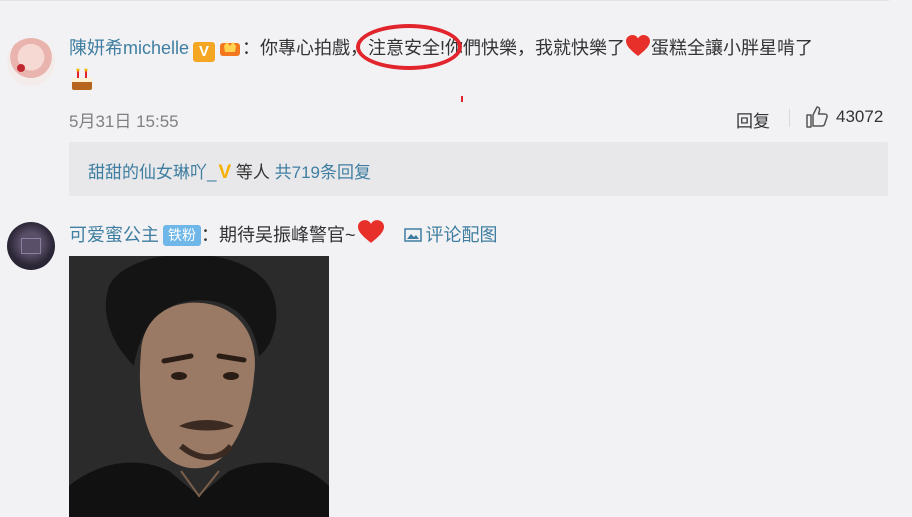  Describe the element at coordinates (817, 117) in the screenshot. I see `thumbs-up-icon` at that location.